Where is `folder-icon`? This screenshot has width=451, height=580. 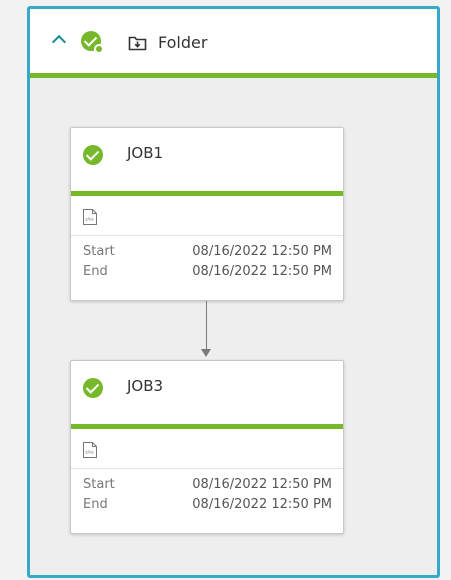 folder-icon is located at coordinates (137, 43).